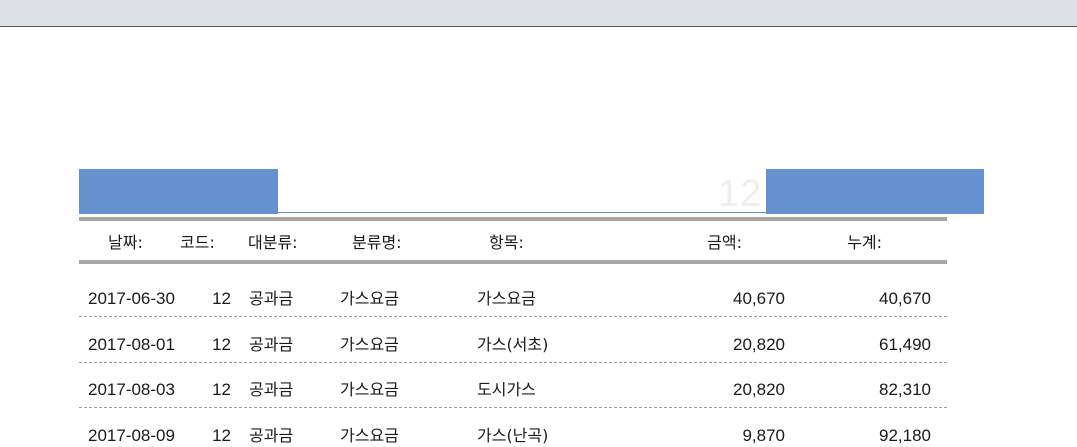 The width and height of the screenshot is (1077, 447). I want to click on column-header-code: 코드:, so click(197, 242).